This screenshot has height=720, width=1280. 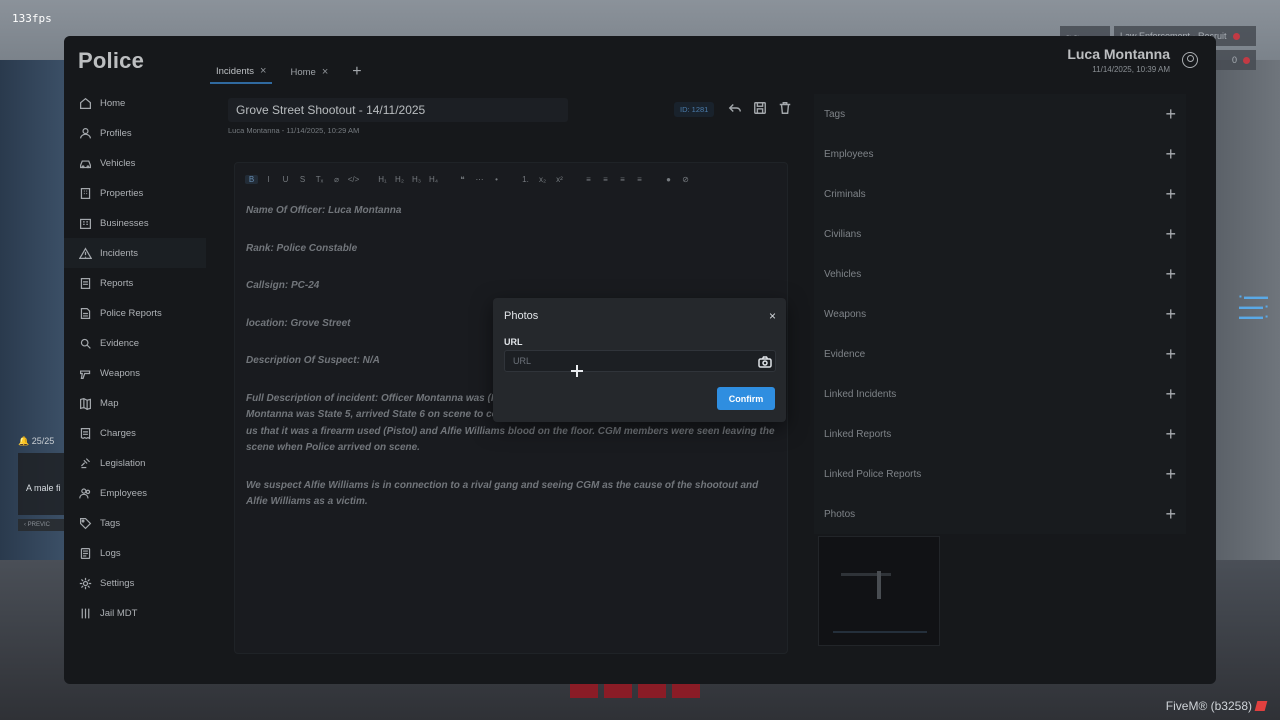 I want to click on toolbar-button: H₄, so click(x=433, y=179).